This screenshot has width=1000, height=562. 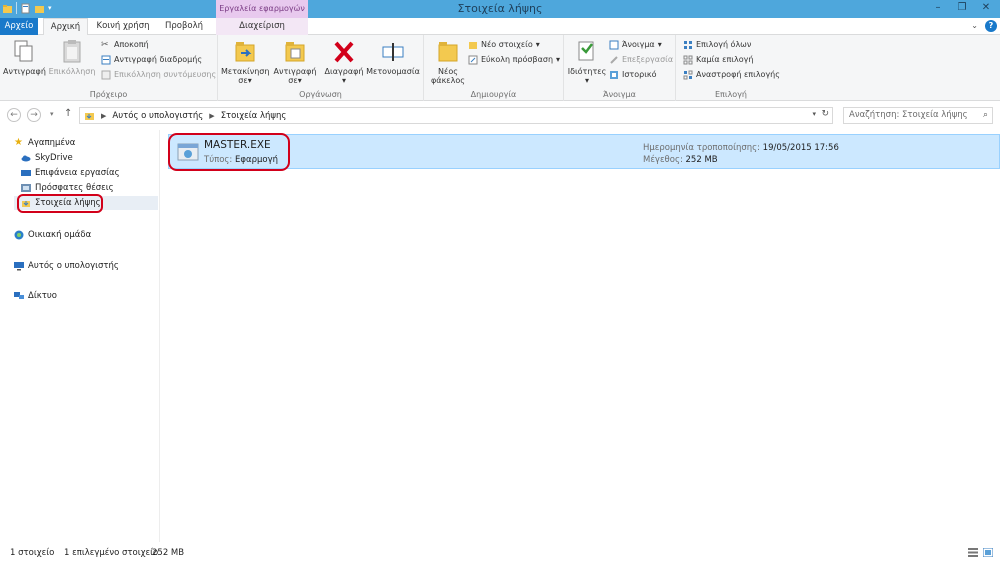 I want to click on chevron-down-icon: ⌄, so click(x=974, y=25).